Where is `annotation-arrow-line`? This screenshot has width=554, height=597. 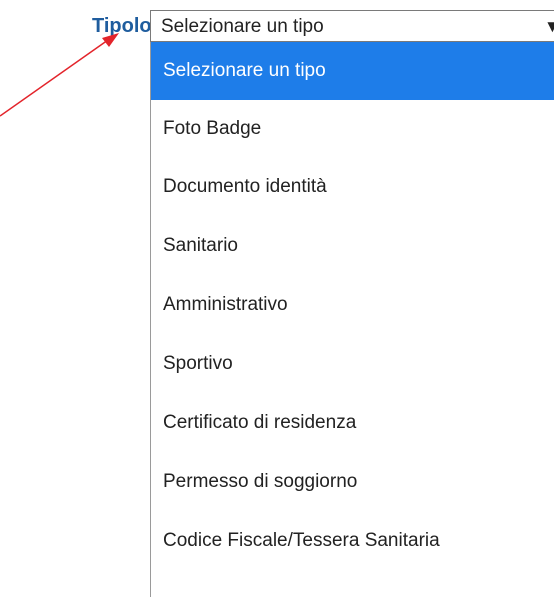
annotation-arrow-line is located at coordinates (54, 78).